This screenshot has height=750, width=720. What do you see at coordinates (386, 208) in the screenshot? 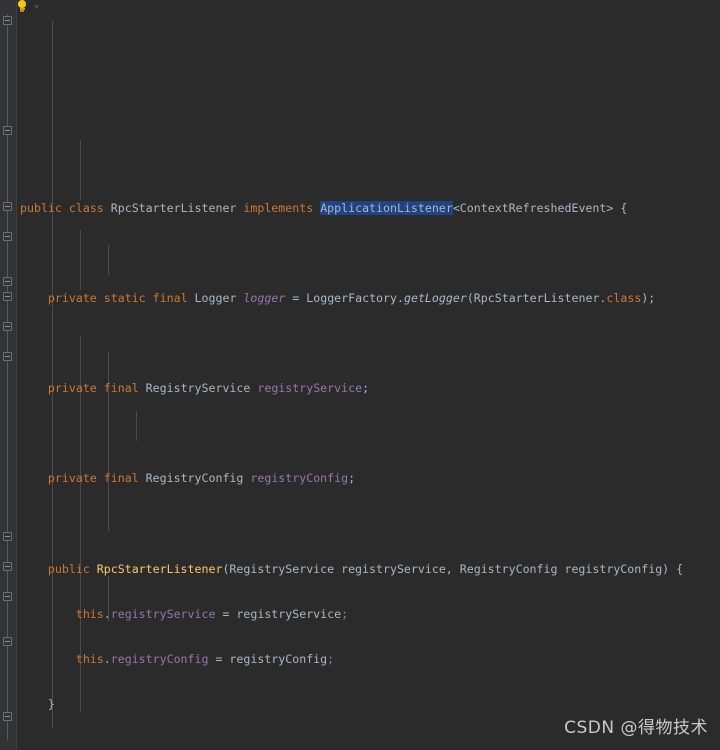
I see `selected-token: ApplicationListener` at bounding box center [386, 208].